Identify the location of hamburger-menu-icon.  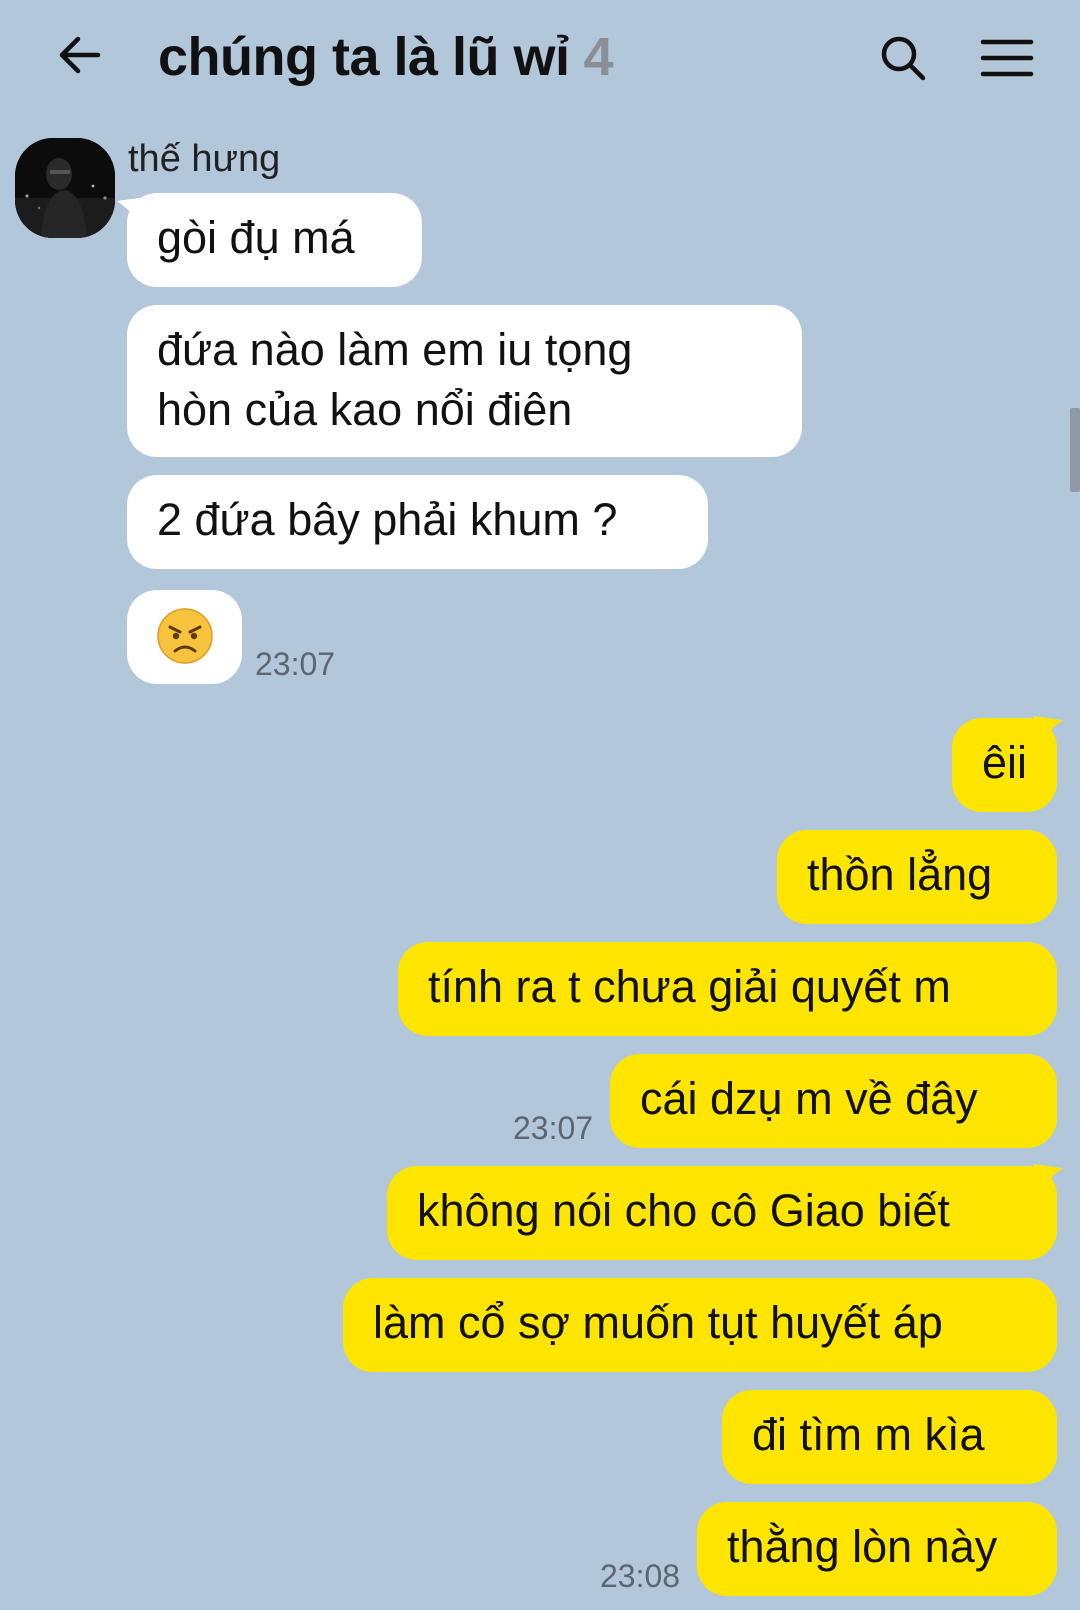
(1007, 58).